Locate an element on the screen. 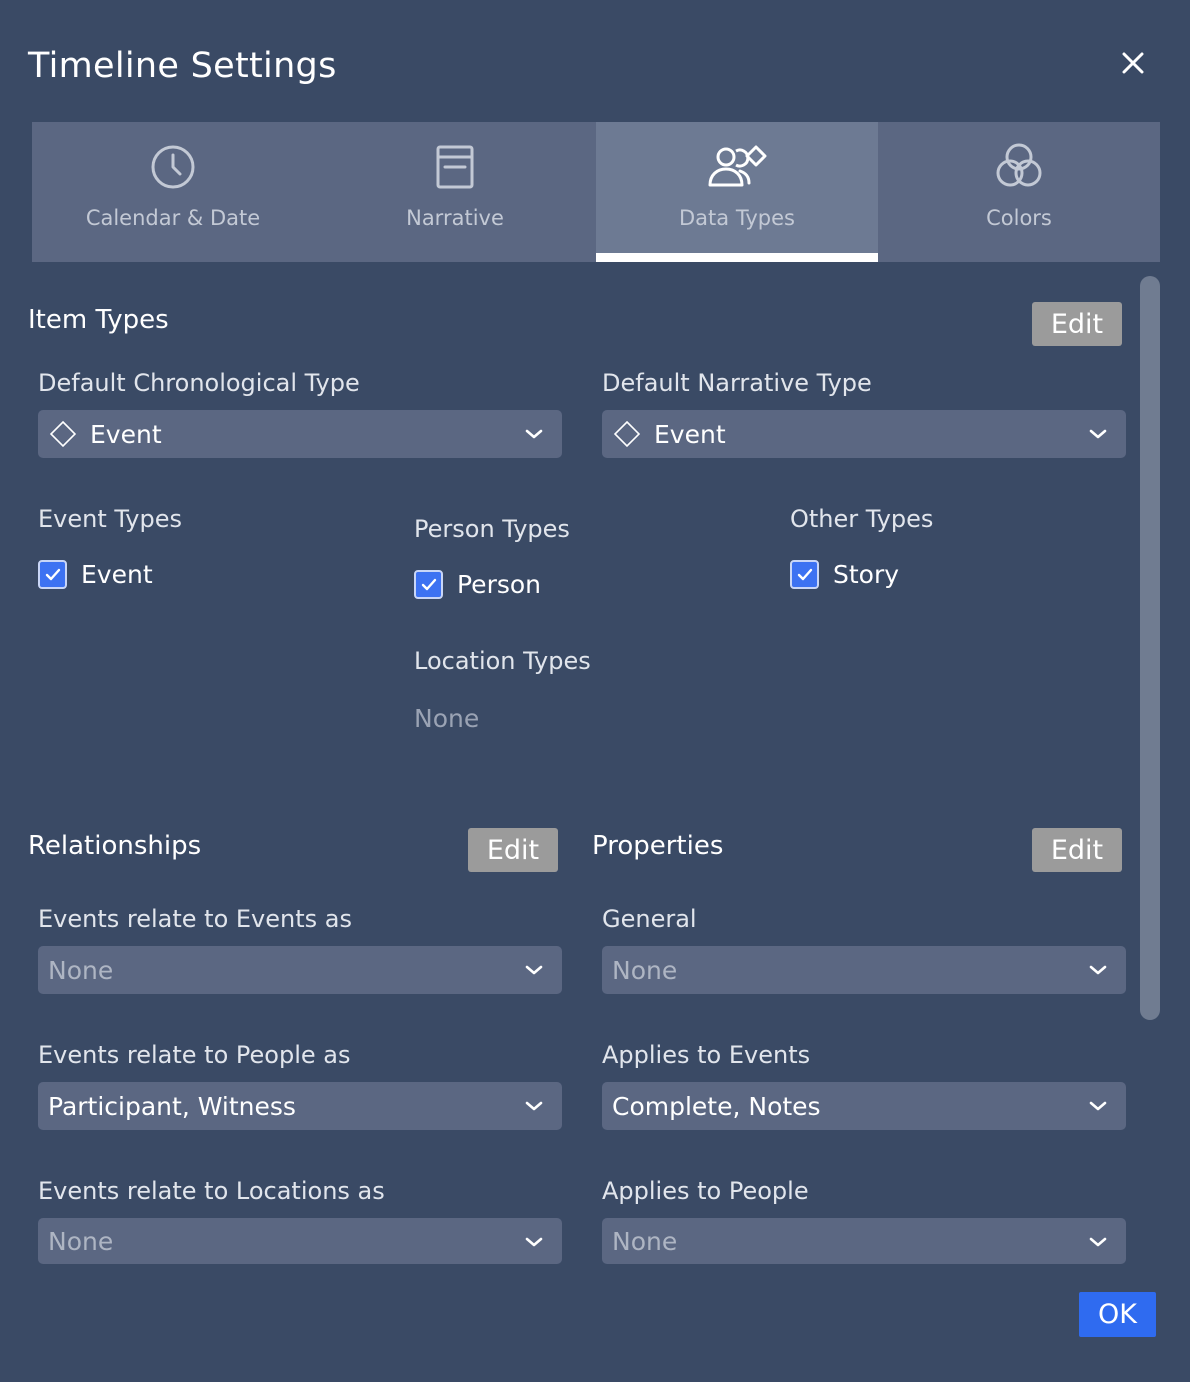 The height and width of the screenshot is (1382, 1190). tab-label: Colors is located at coordinates (1019, 218).